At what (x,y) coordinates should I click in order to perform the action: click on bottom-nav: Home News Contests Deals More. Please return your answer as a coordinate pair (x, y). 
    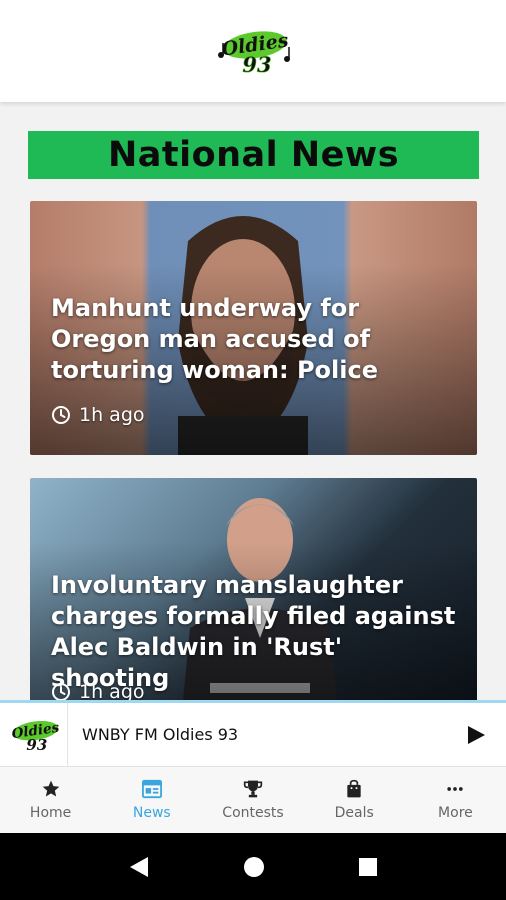
    Looking at the image, I should click on (253, 799).